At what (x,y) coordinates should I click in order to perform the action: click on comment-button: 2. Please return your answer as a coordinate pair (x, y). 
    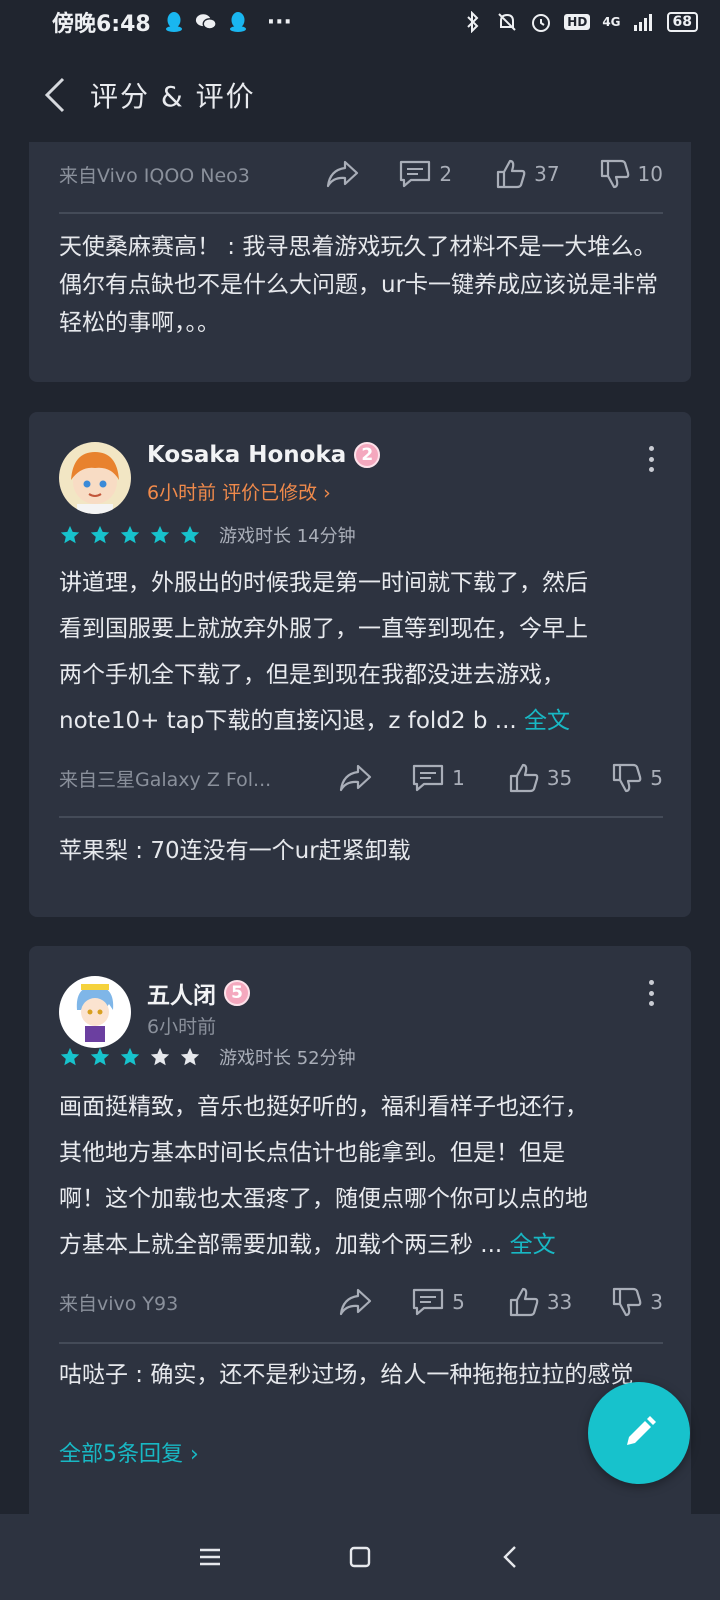
    Looking at the image, I should click on (425, 174).